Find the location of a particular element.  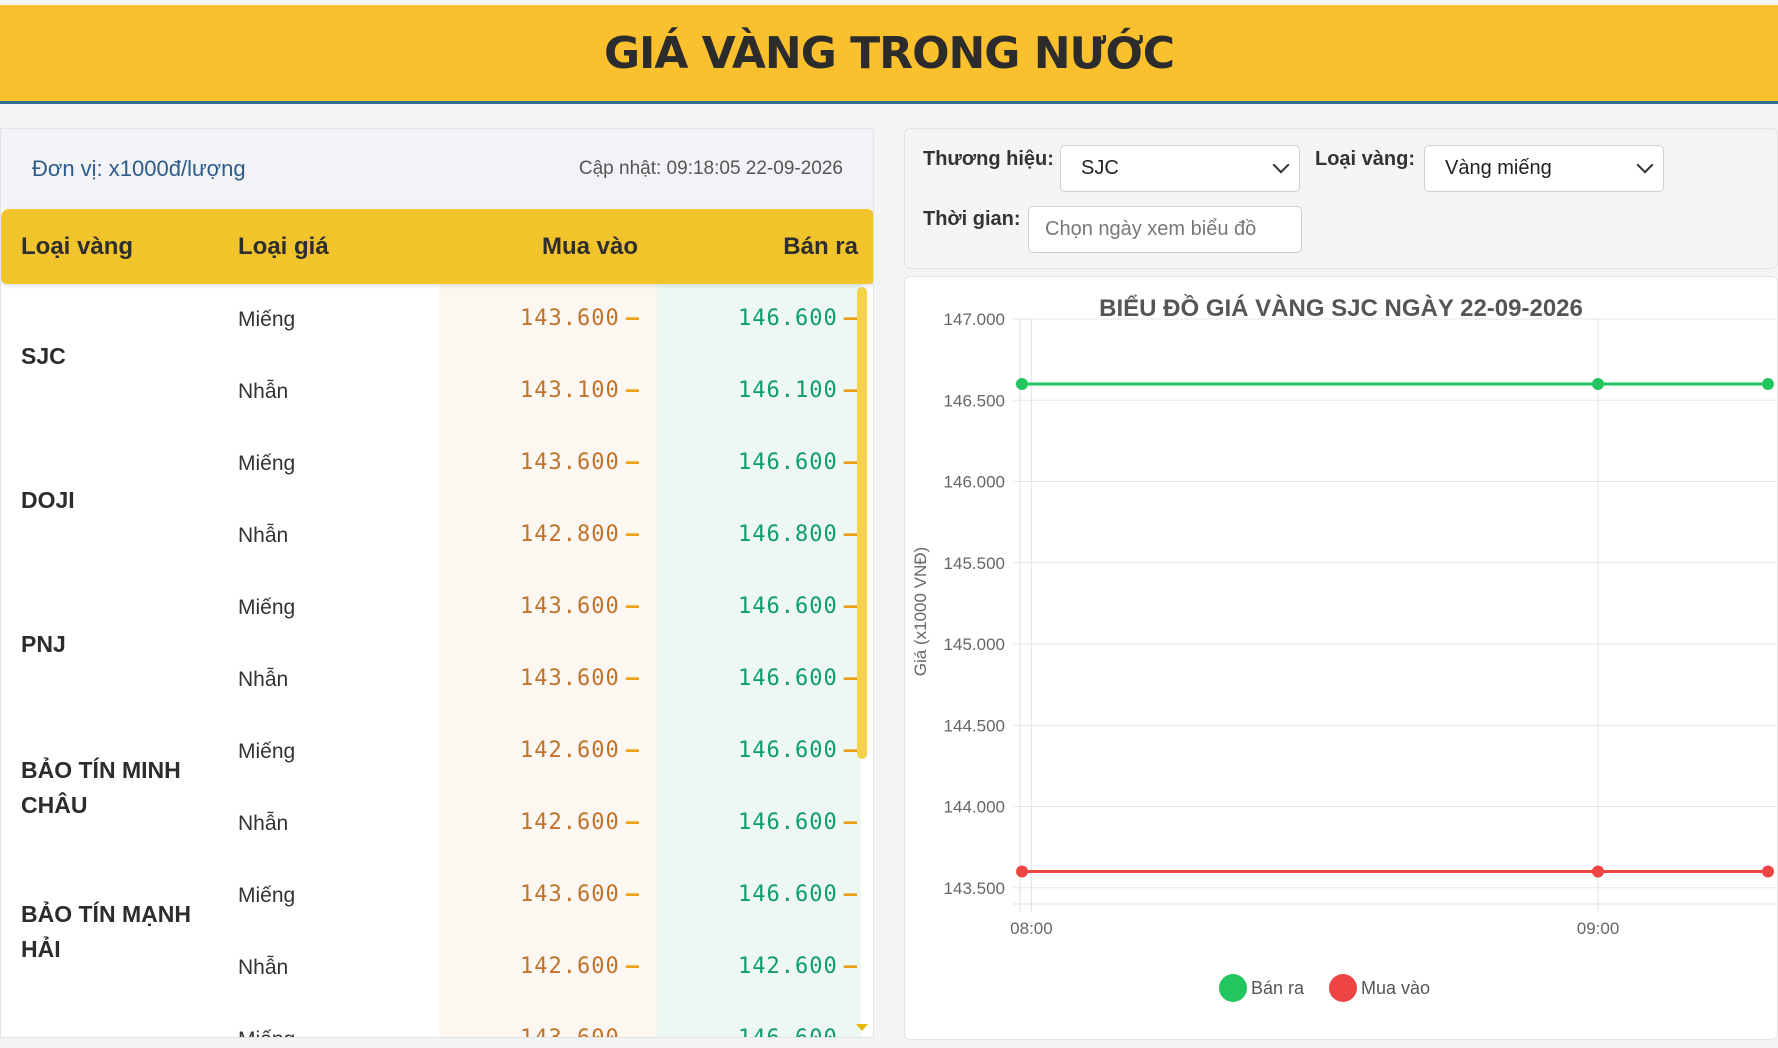

legend-label: Mua vào is located at coordinates (1395, 988).